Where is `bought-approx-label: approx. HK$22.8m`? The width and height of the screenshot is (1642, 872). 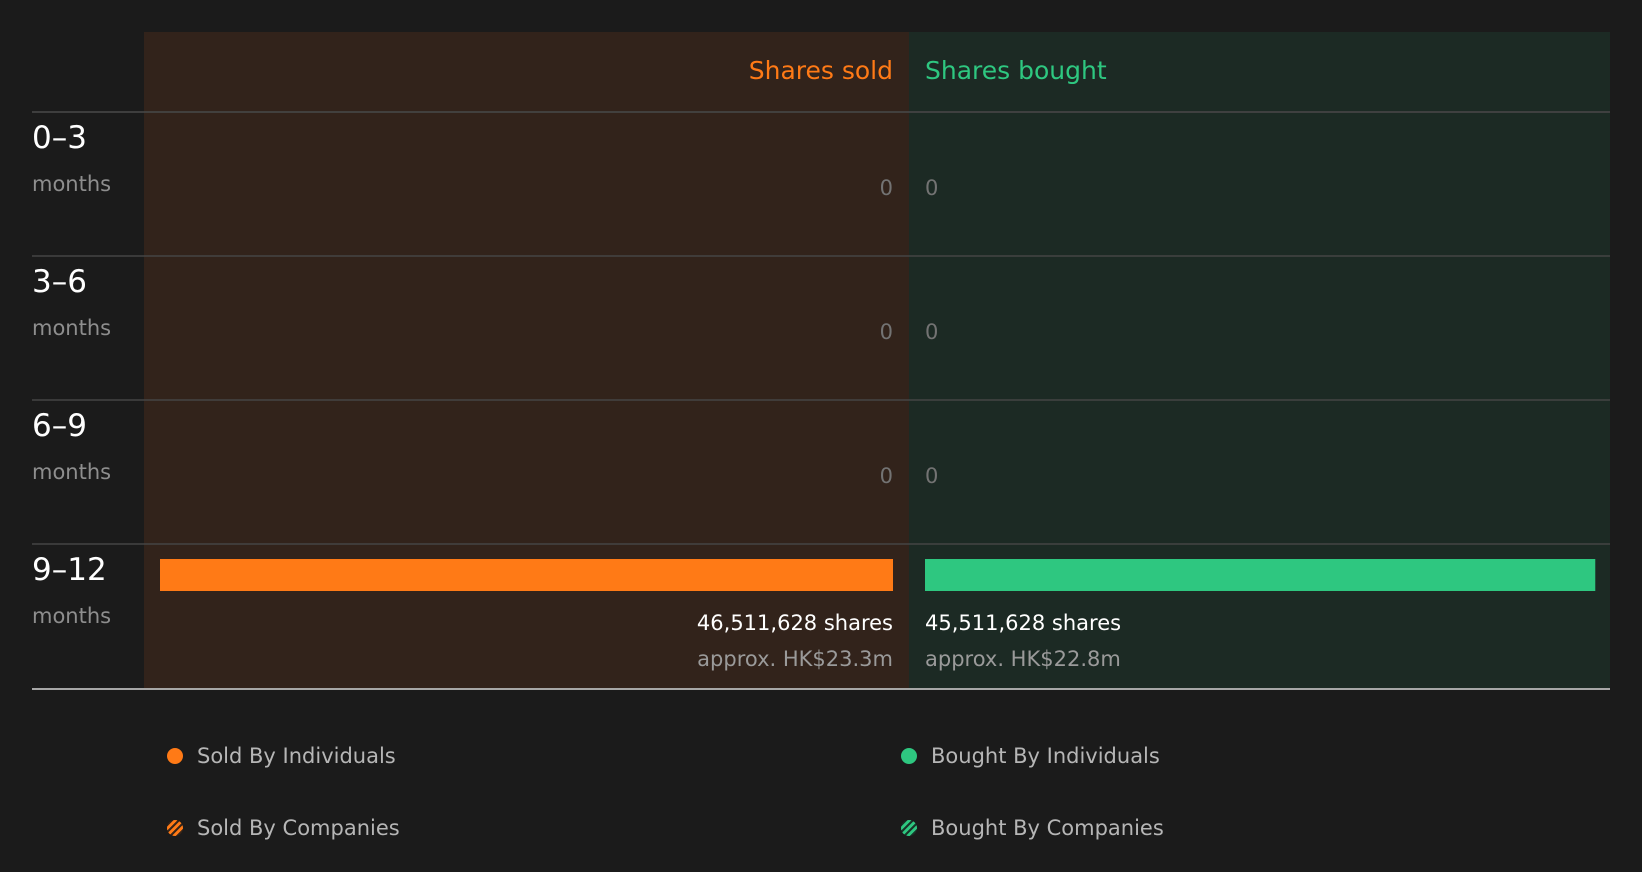
bought-approx-label: approx. HK$22.8m is located at coordinates (1023, 659).